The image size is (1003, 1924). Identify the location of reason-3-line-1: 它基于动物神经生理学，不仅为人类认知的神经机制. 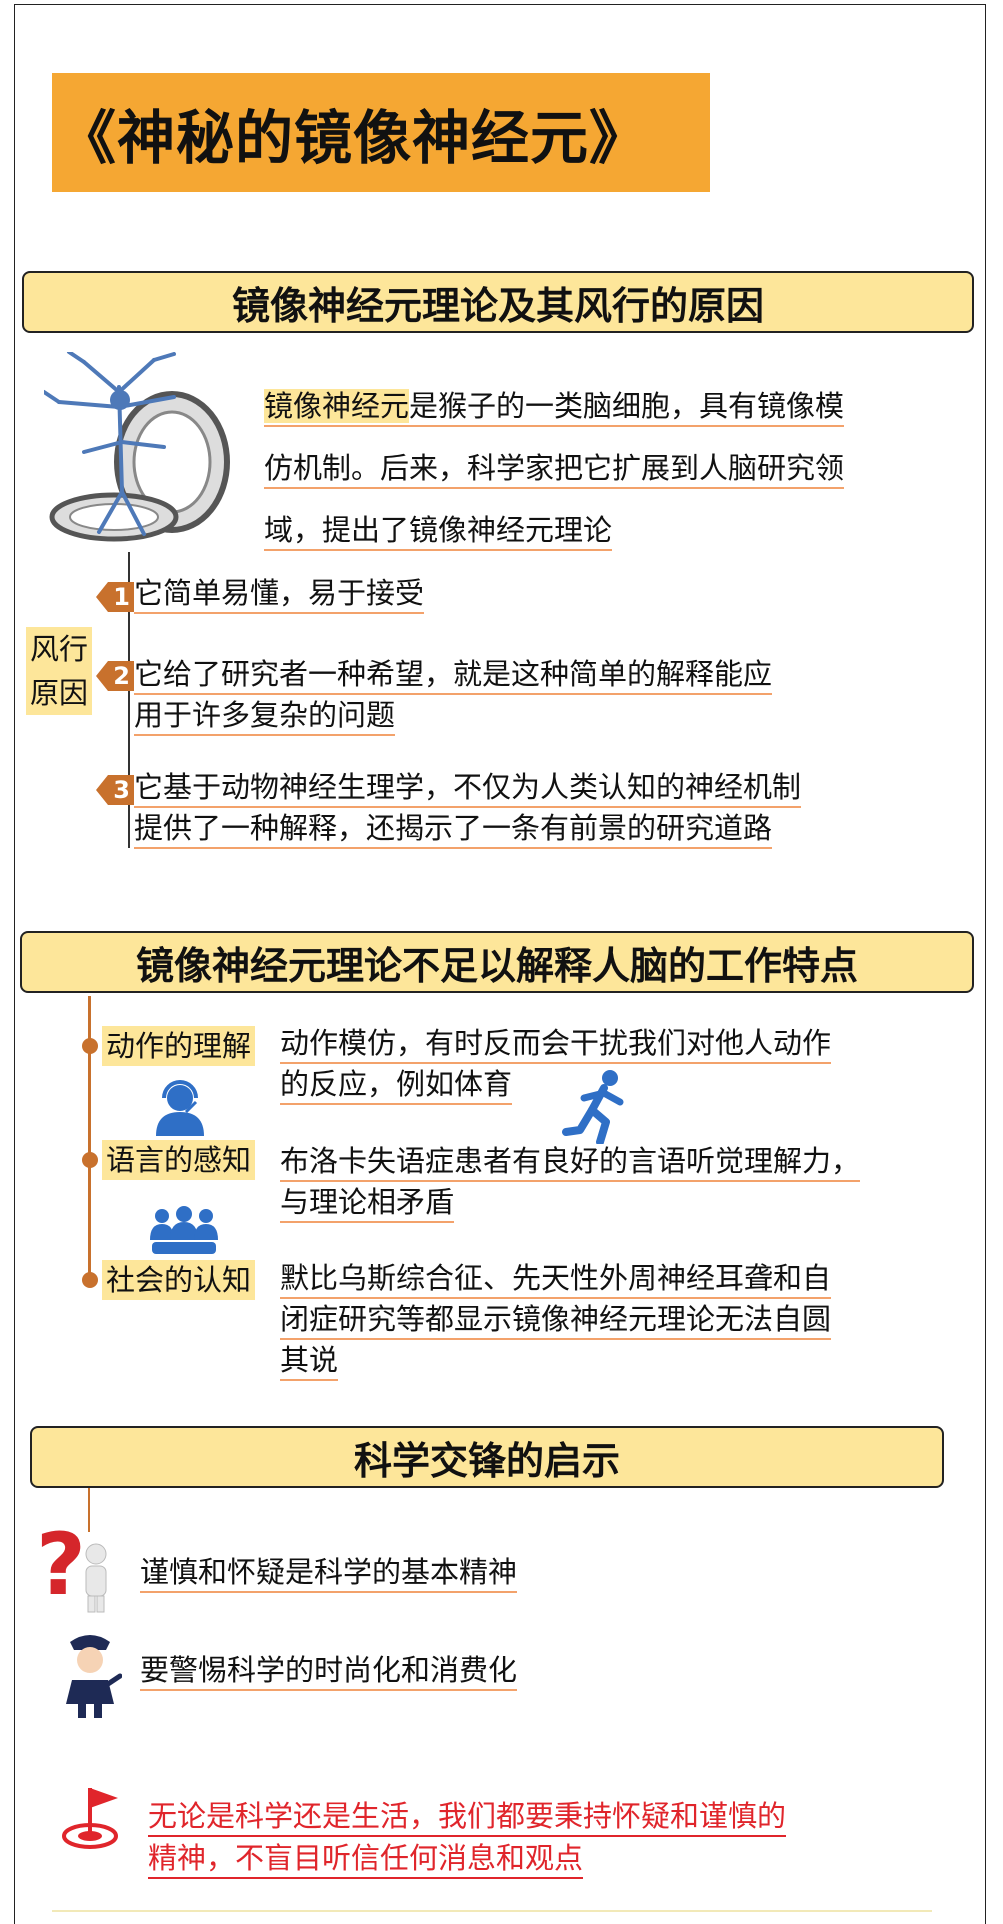
(468, 788).